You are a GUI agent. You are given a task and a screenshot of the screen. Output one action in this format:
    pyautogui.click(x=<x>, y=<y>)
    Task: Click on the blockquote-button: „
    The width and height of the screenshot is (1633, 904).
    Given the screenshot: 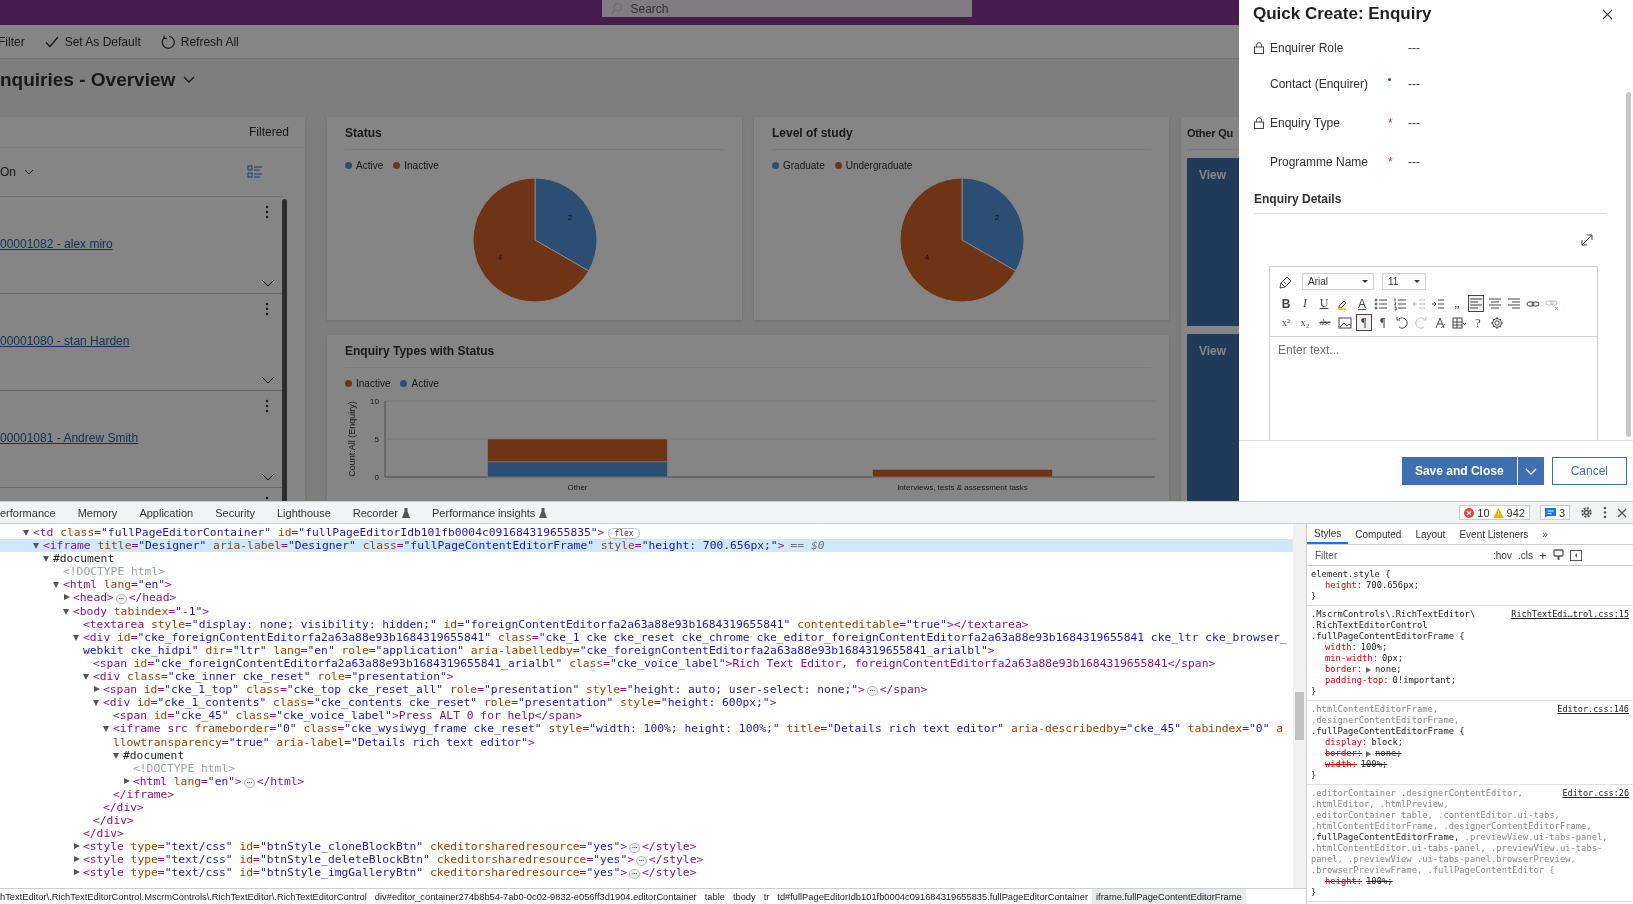 What is the action you would take?
    pyautogui.click(x=1457, y=303)
    